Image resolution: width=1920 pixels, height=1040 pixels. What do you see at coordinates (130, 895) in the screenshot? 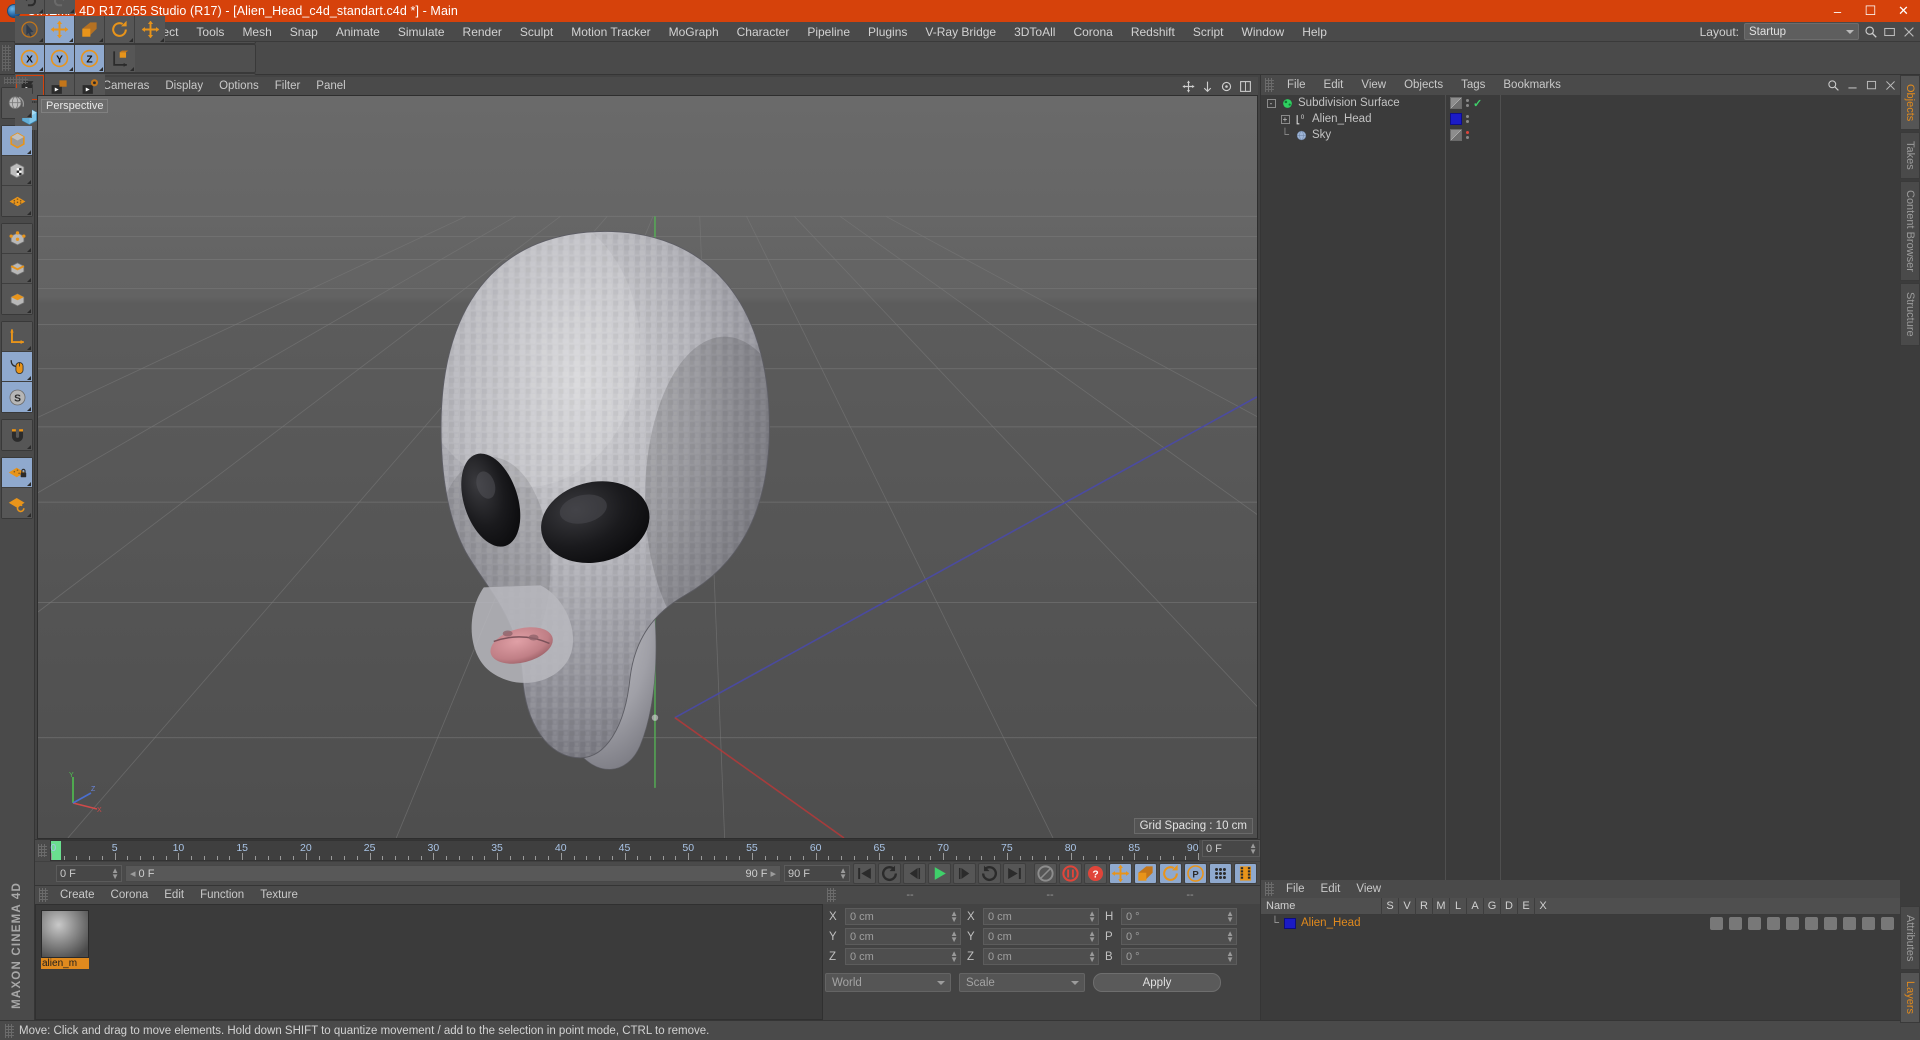
I see `material-menu-corona: Corona` at bounding box center [130, 895].